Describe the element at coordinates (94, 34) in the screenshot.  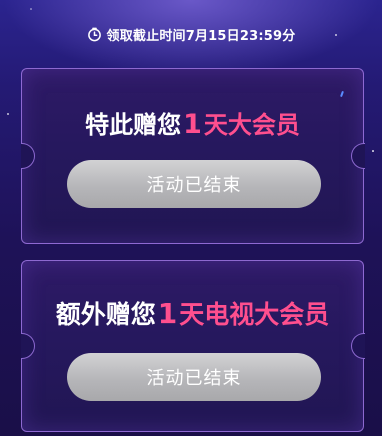
I see `clock-icon` at that location.